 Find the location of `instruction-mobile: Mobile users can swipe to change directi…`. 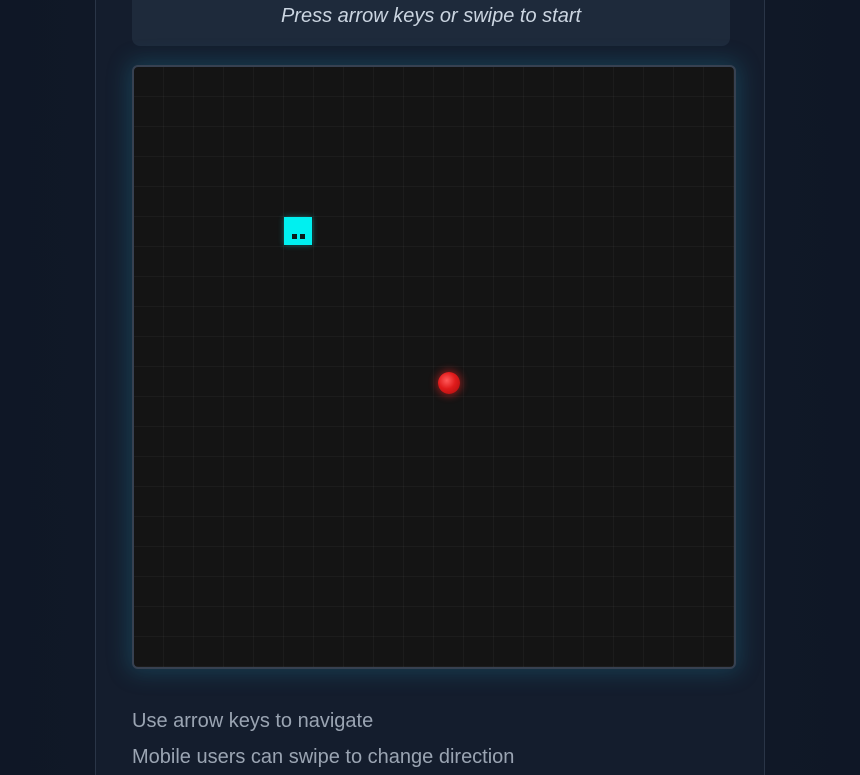

instruction-mobile: Mobile users can swipe to change directi… is located at coordinates (323, 757).